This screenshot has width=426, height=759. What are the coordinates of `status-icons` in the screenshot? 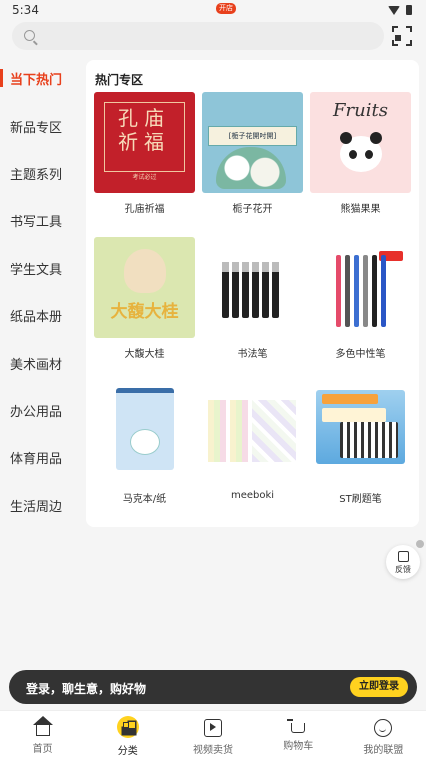 It's located at (400, 10).